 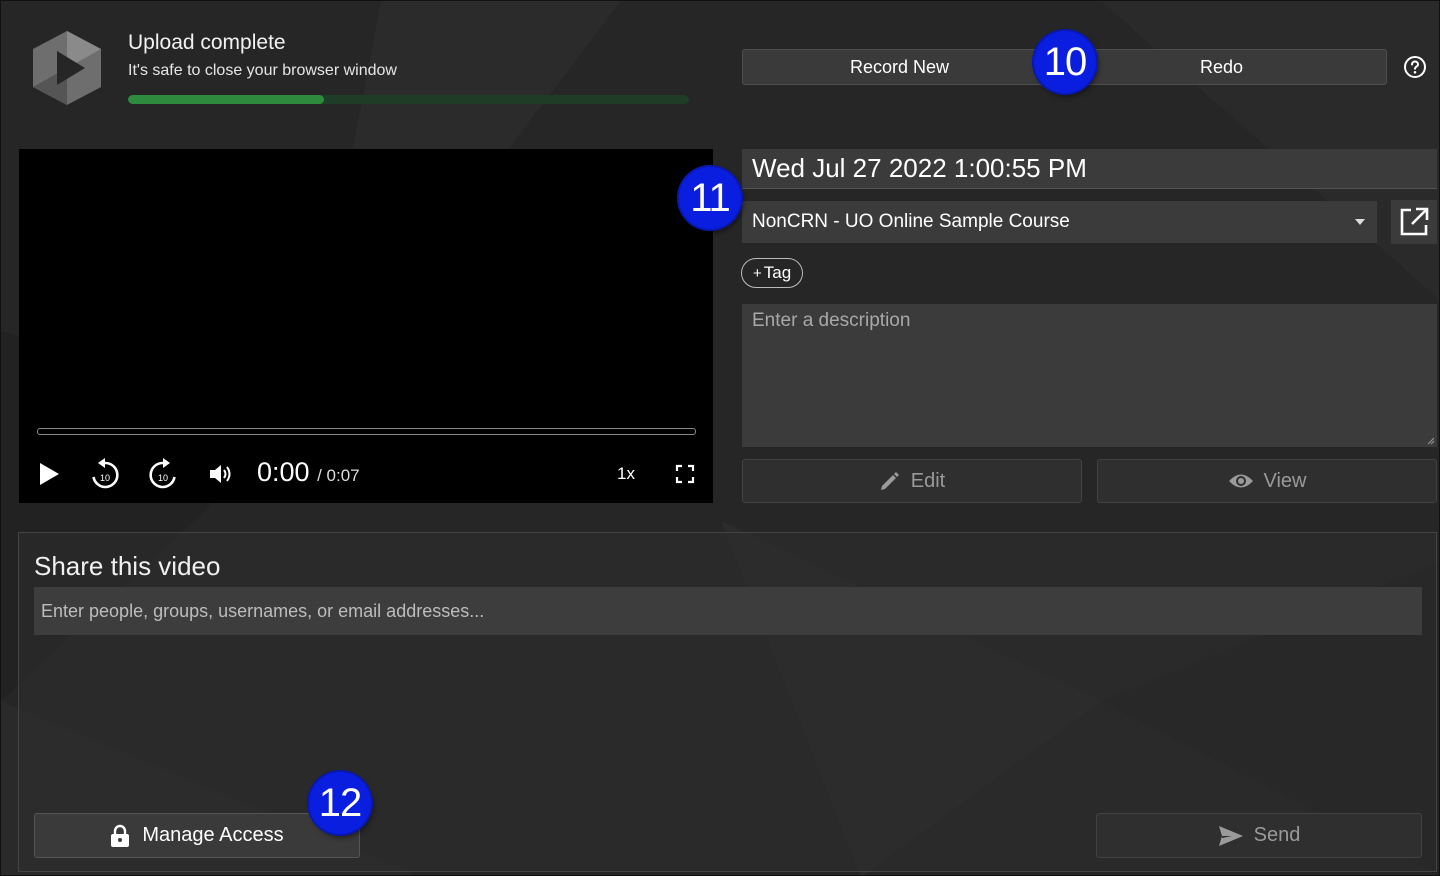 What do you see at coordinates (262, 70) in the screenshot?
I see `upload-status-subtitle: It's safe to close your browser window` at bounding box center [262, 70].